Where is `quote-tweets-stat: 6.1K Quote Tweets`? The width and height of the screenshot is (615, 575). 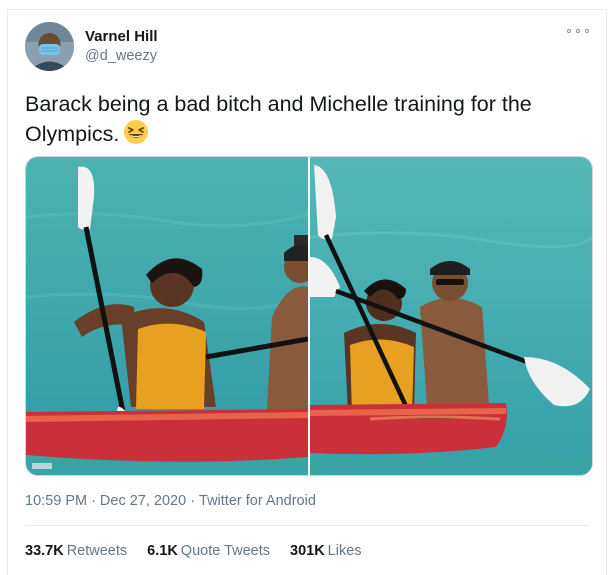
quote-tweets-stat: 6.1K Quote Tweets is located at coordinates (208, 551).